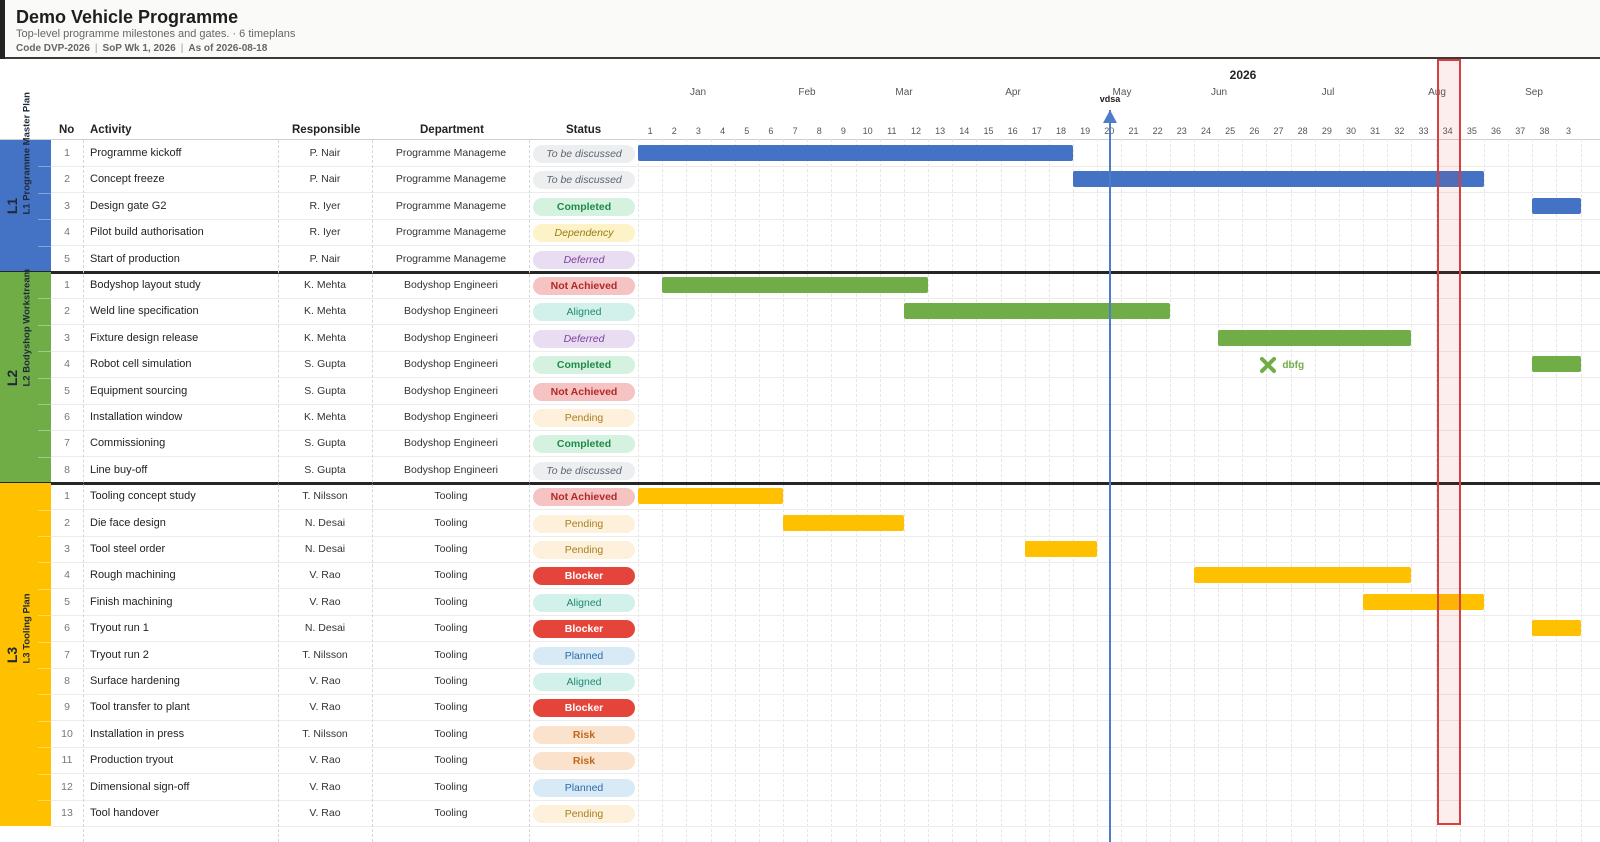 This screenshot has width=1600, height=842. I want to click on week-number: 11, so click(891, 131).